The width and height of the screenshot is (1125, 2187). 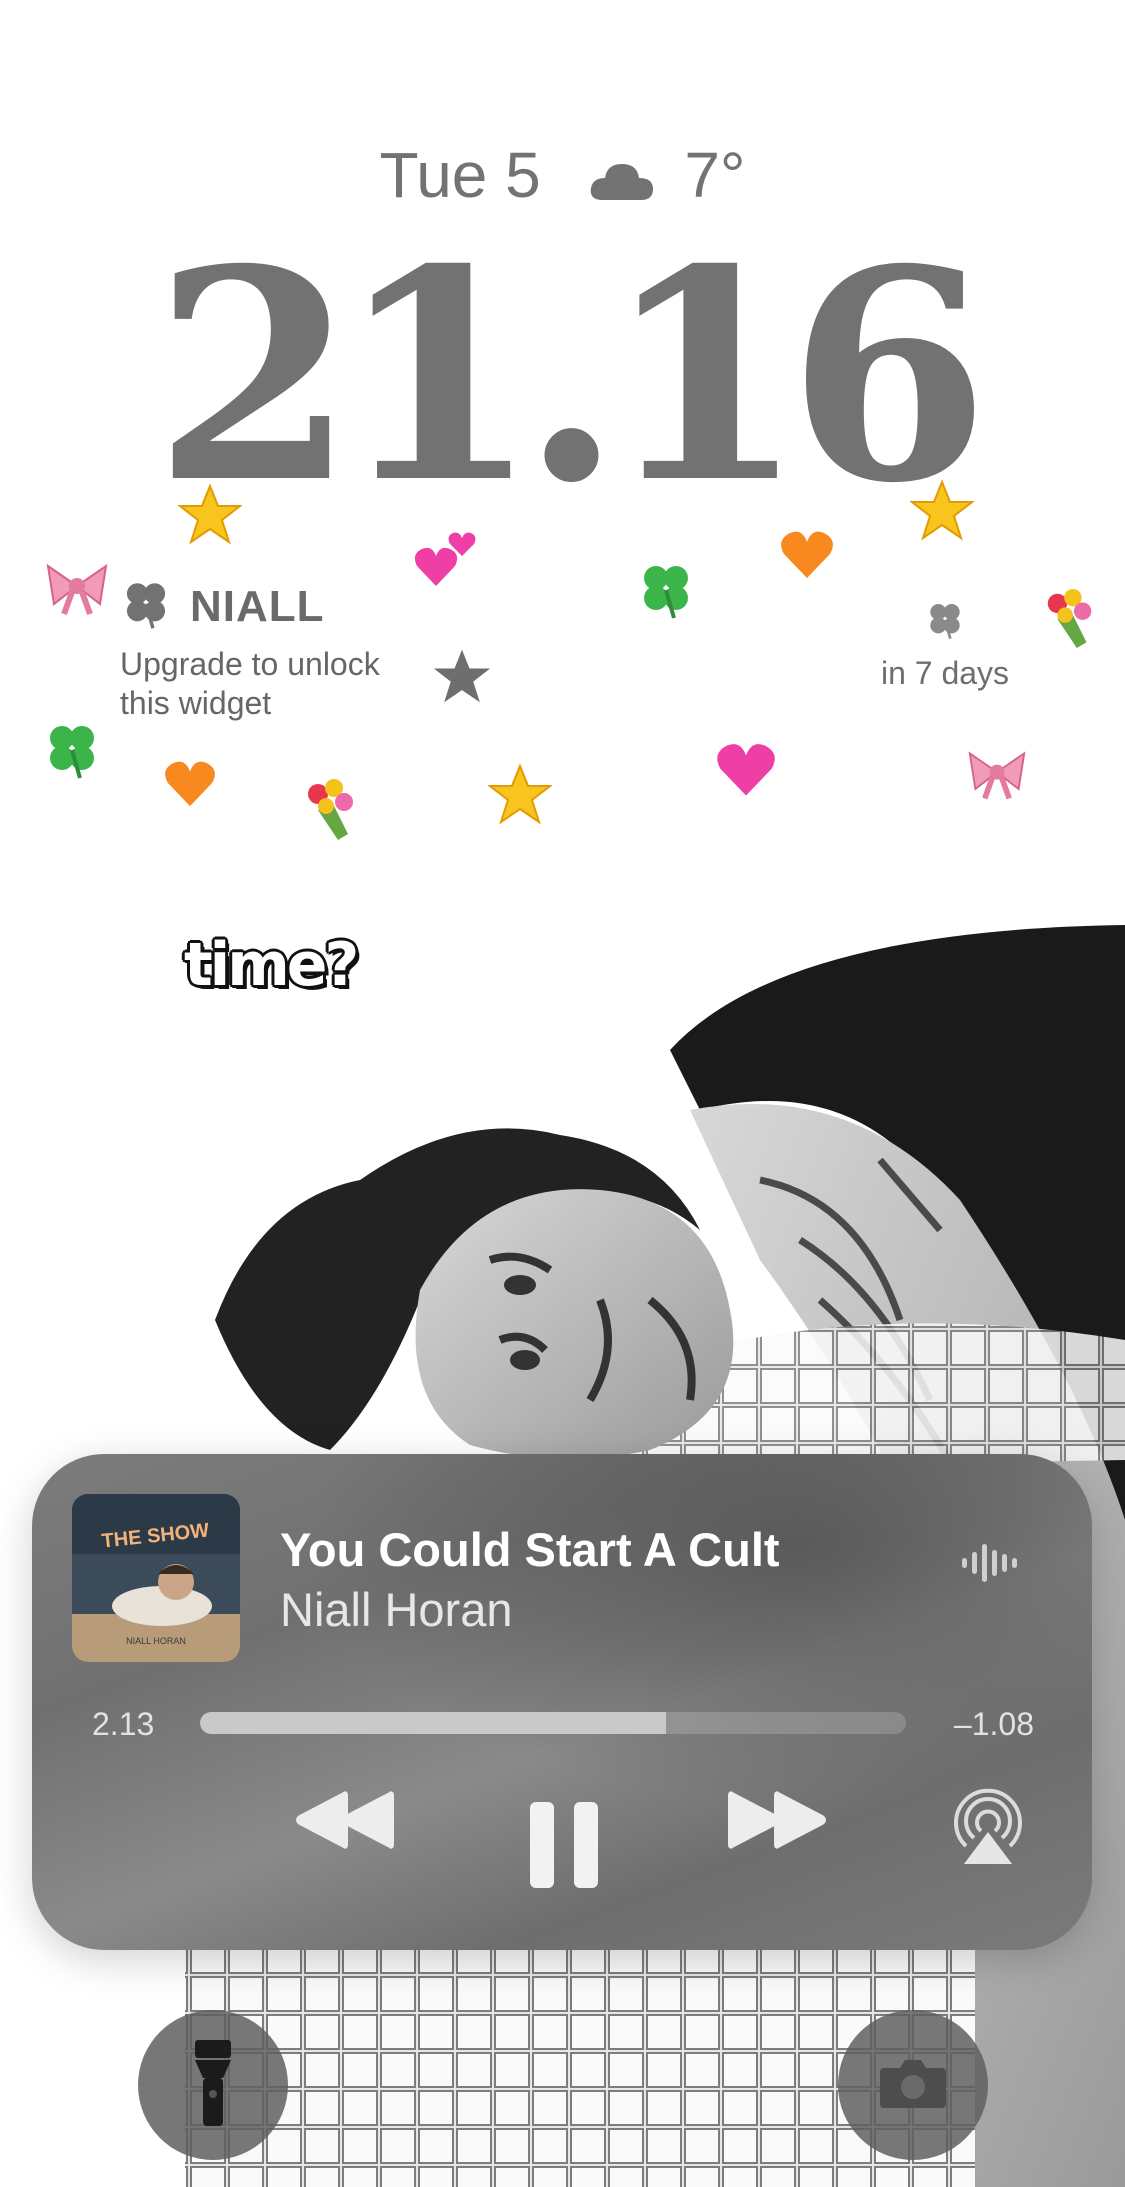 I want to click on elapsed-time: 2.13, so click(x=123, y=1724).